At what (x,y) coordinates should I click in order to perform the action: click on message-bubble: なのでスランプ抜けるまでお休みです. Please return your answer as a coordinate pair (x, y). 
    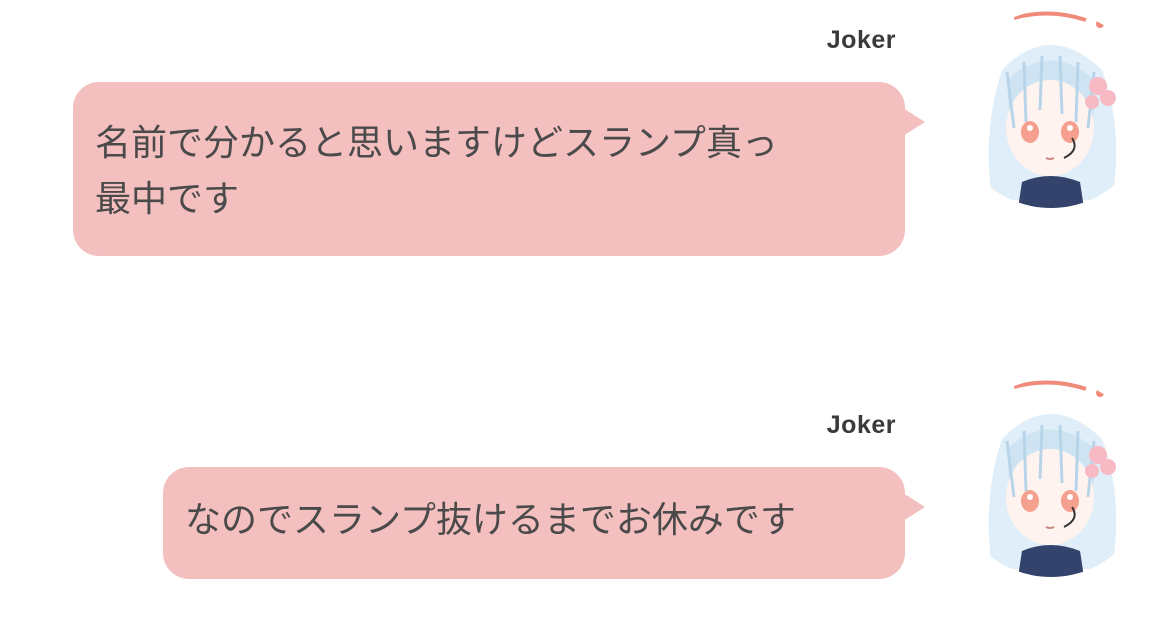
    Looking at the image, I should click on (544, 523).